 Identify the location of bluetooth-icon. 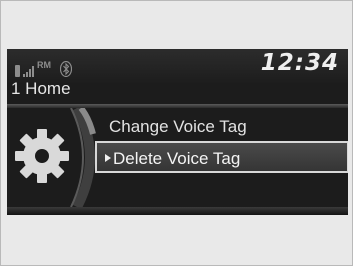
(66, 69).